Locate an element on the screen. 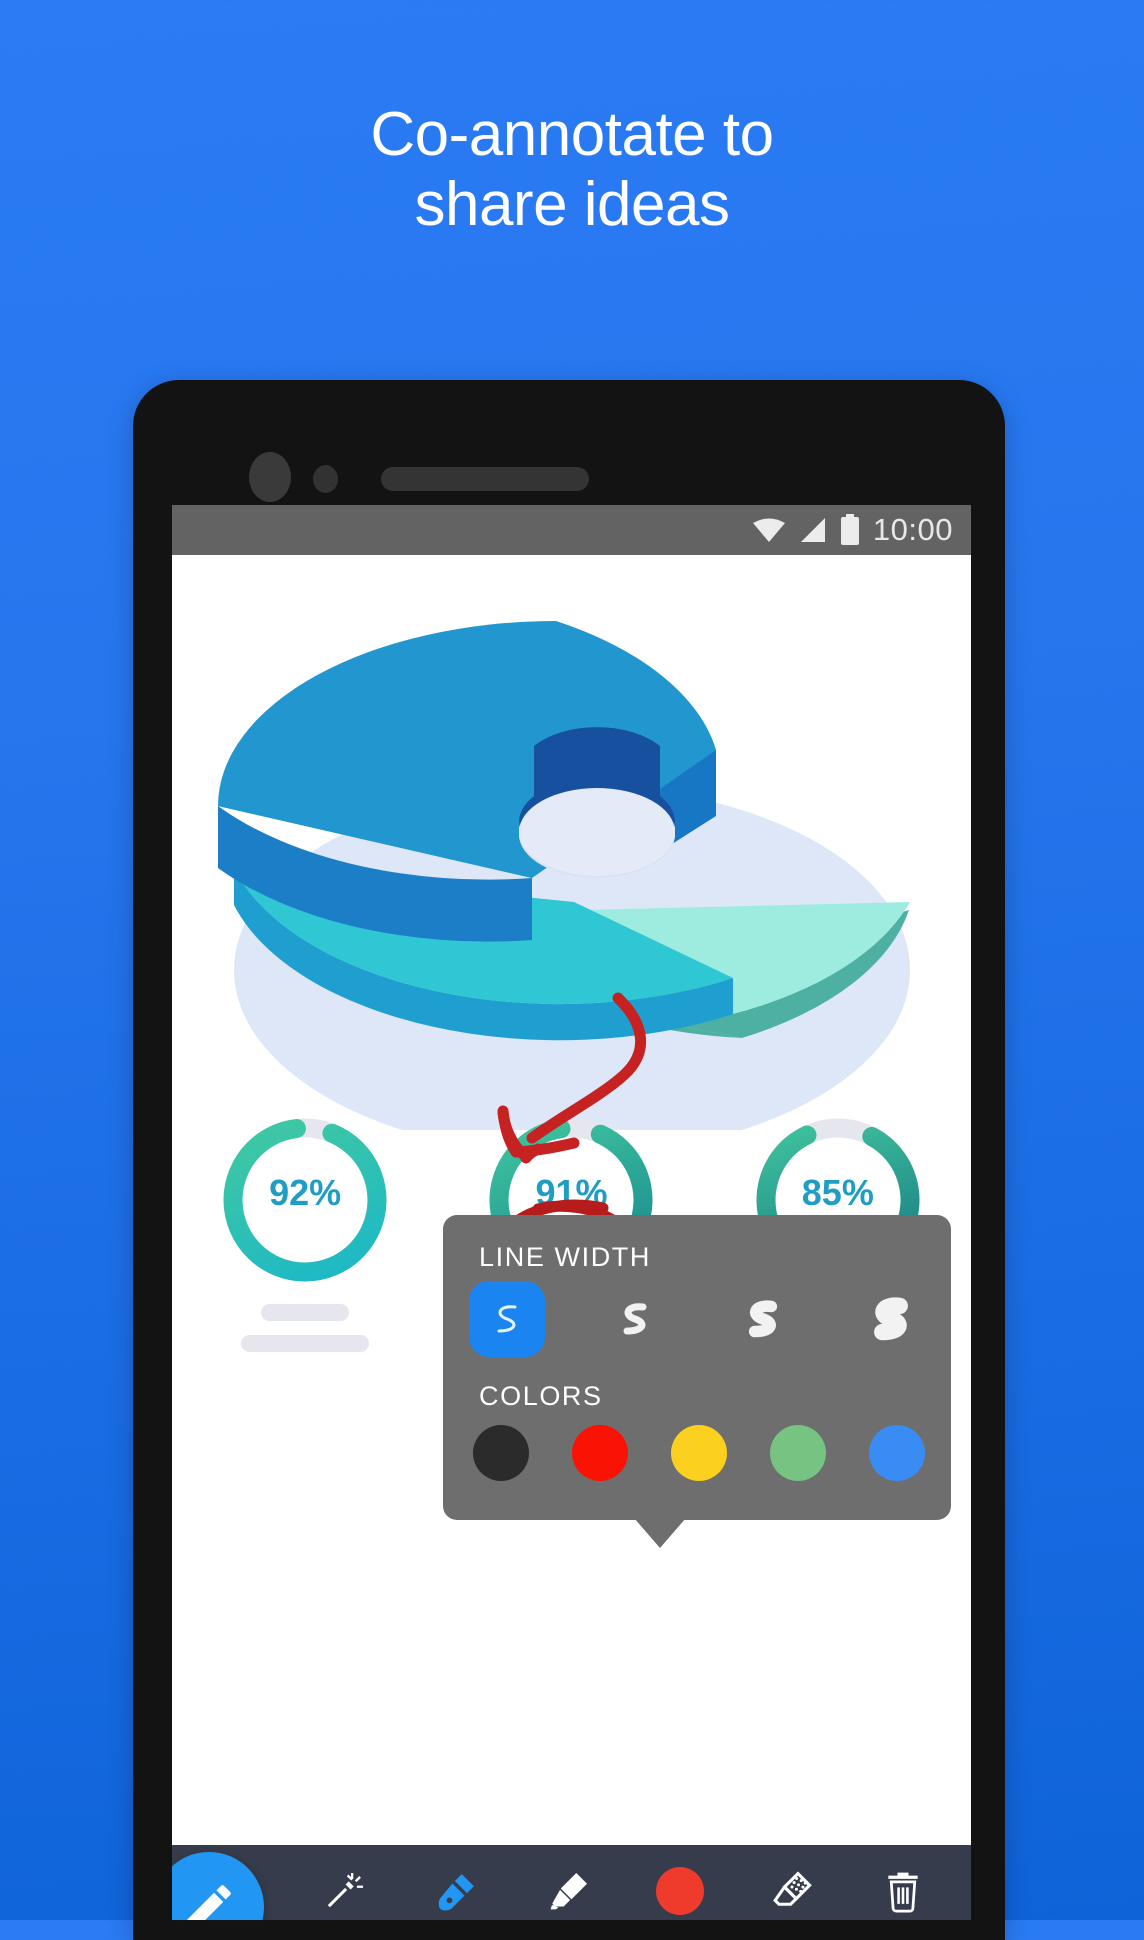 The image size is (1144, 1940). toolbar-item-spotlight: Spotlight is located at coordinates (346, 1891).